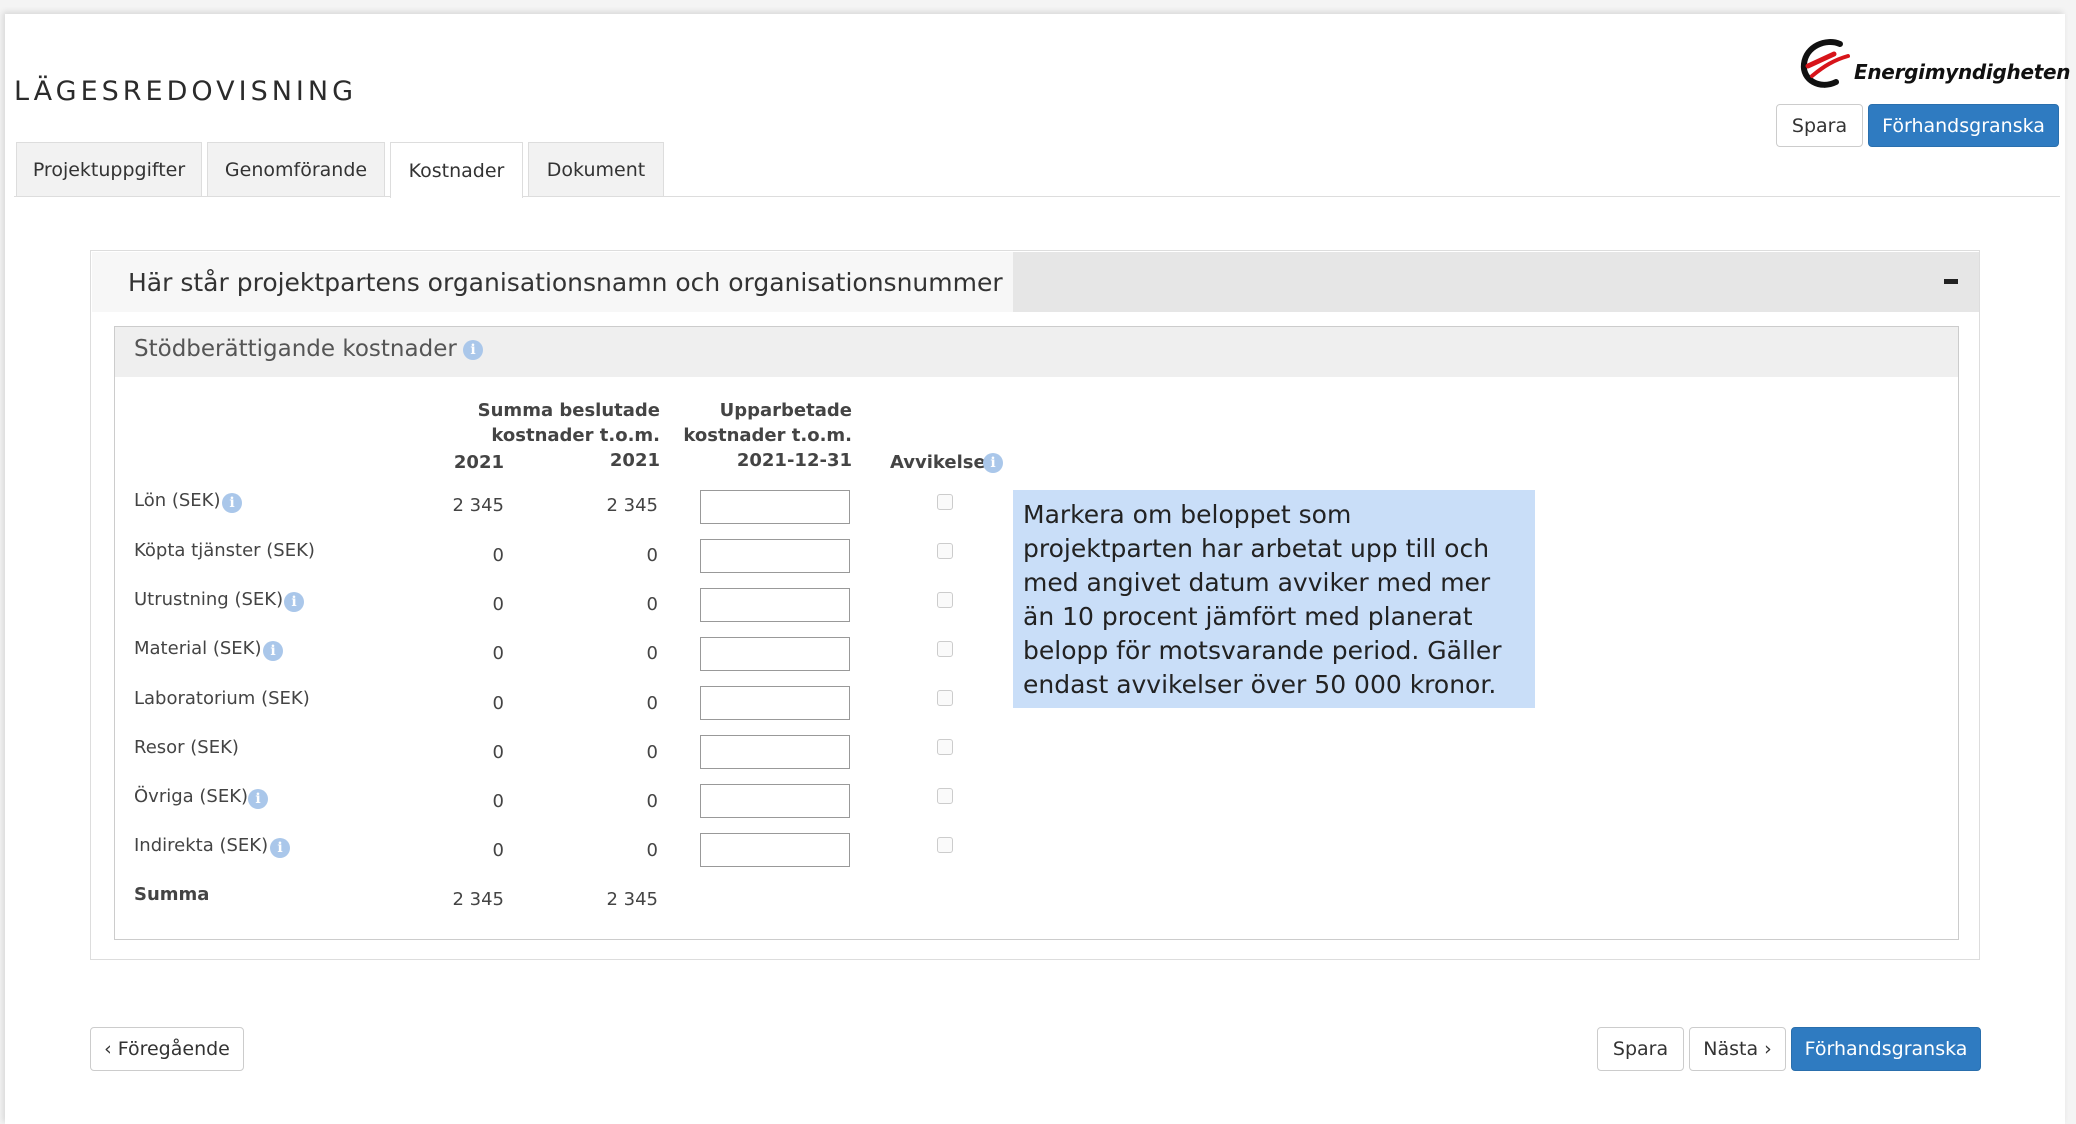  I want to click on col-deviation-header: Avvikelse, so click(938, 462).